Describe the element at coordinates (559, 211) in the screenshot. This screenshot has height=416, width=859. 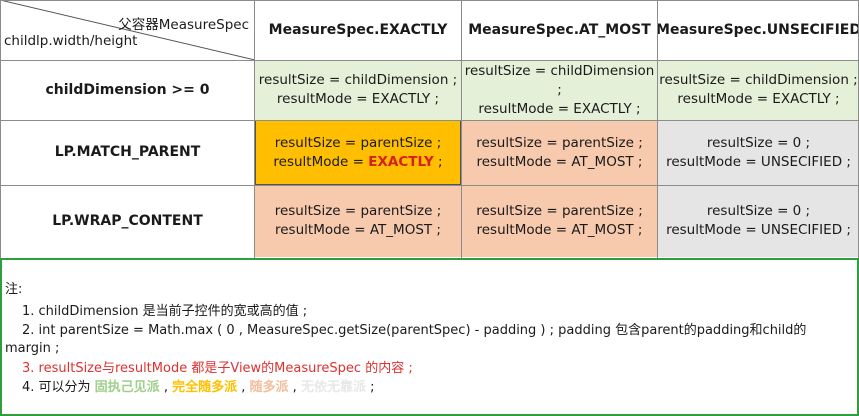
I see `row3-col2-size: resultSize = parentSize ;` at that location.